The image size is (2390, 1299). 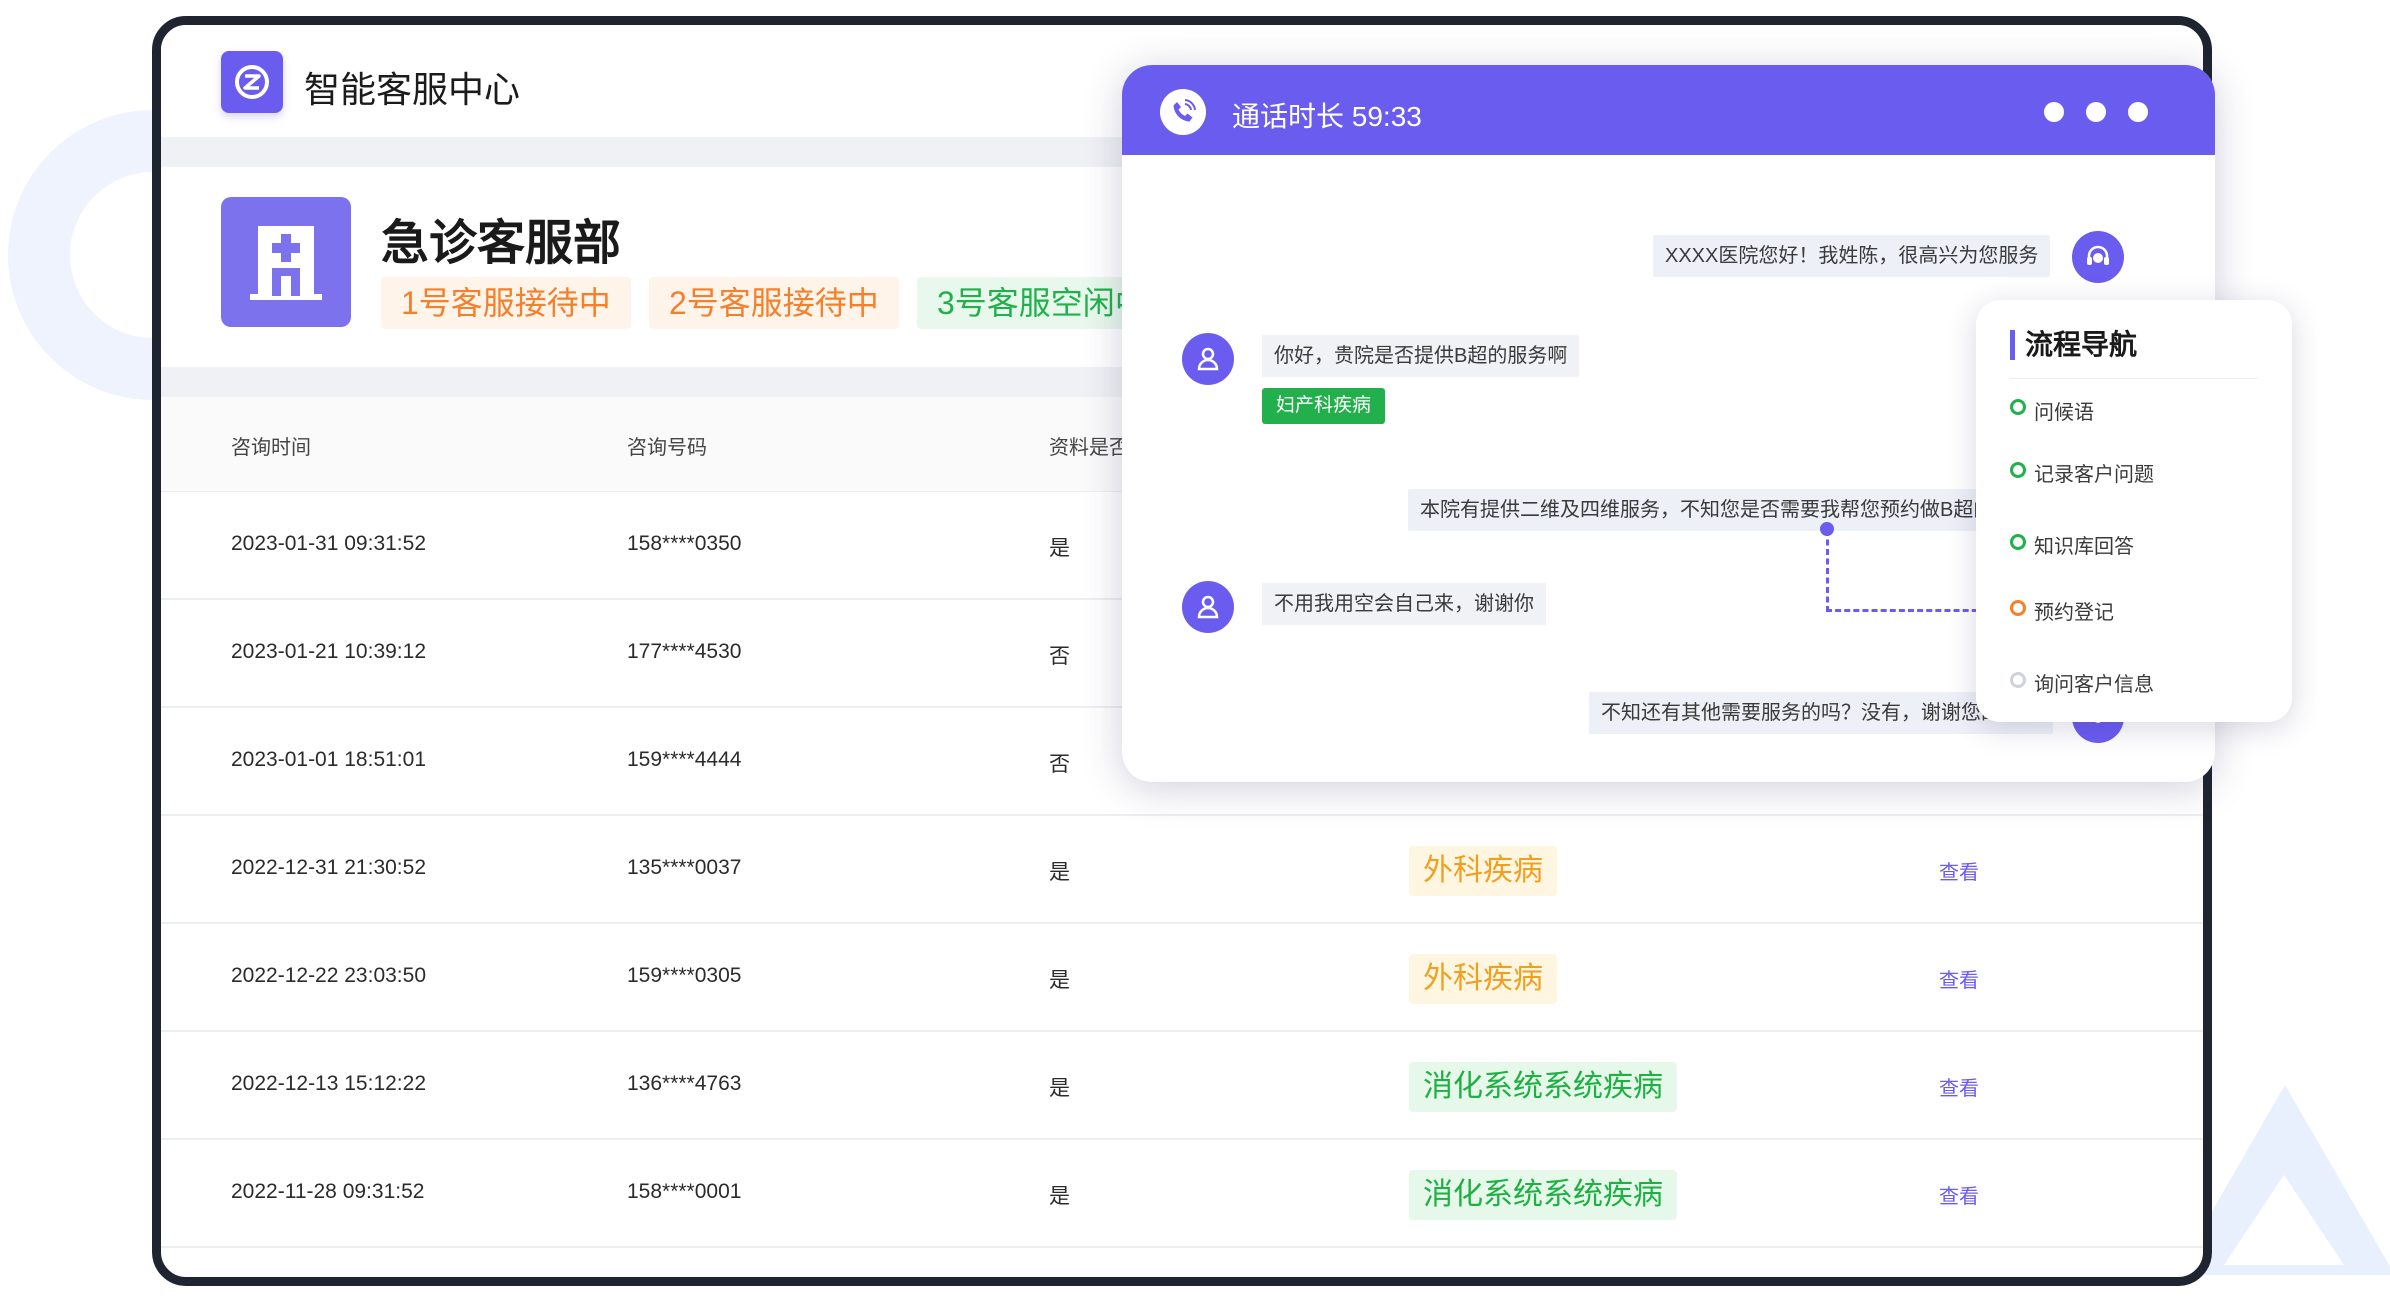 What do you see at coordinates (684, 1191) in the screenshot?
I see `cell-phone: 158****0001` at bounding box center [684, 1191].